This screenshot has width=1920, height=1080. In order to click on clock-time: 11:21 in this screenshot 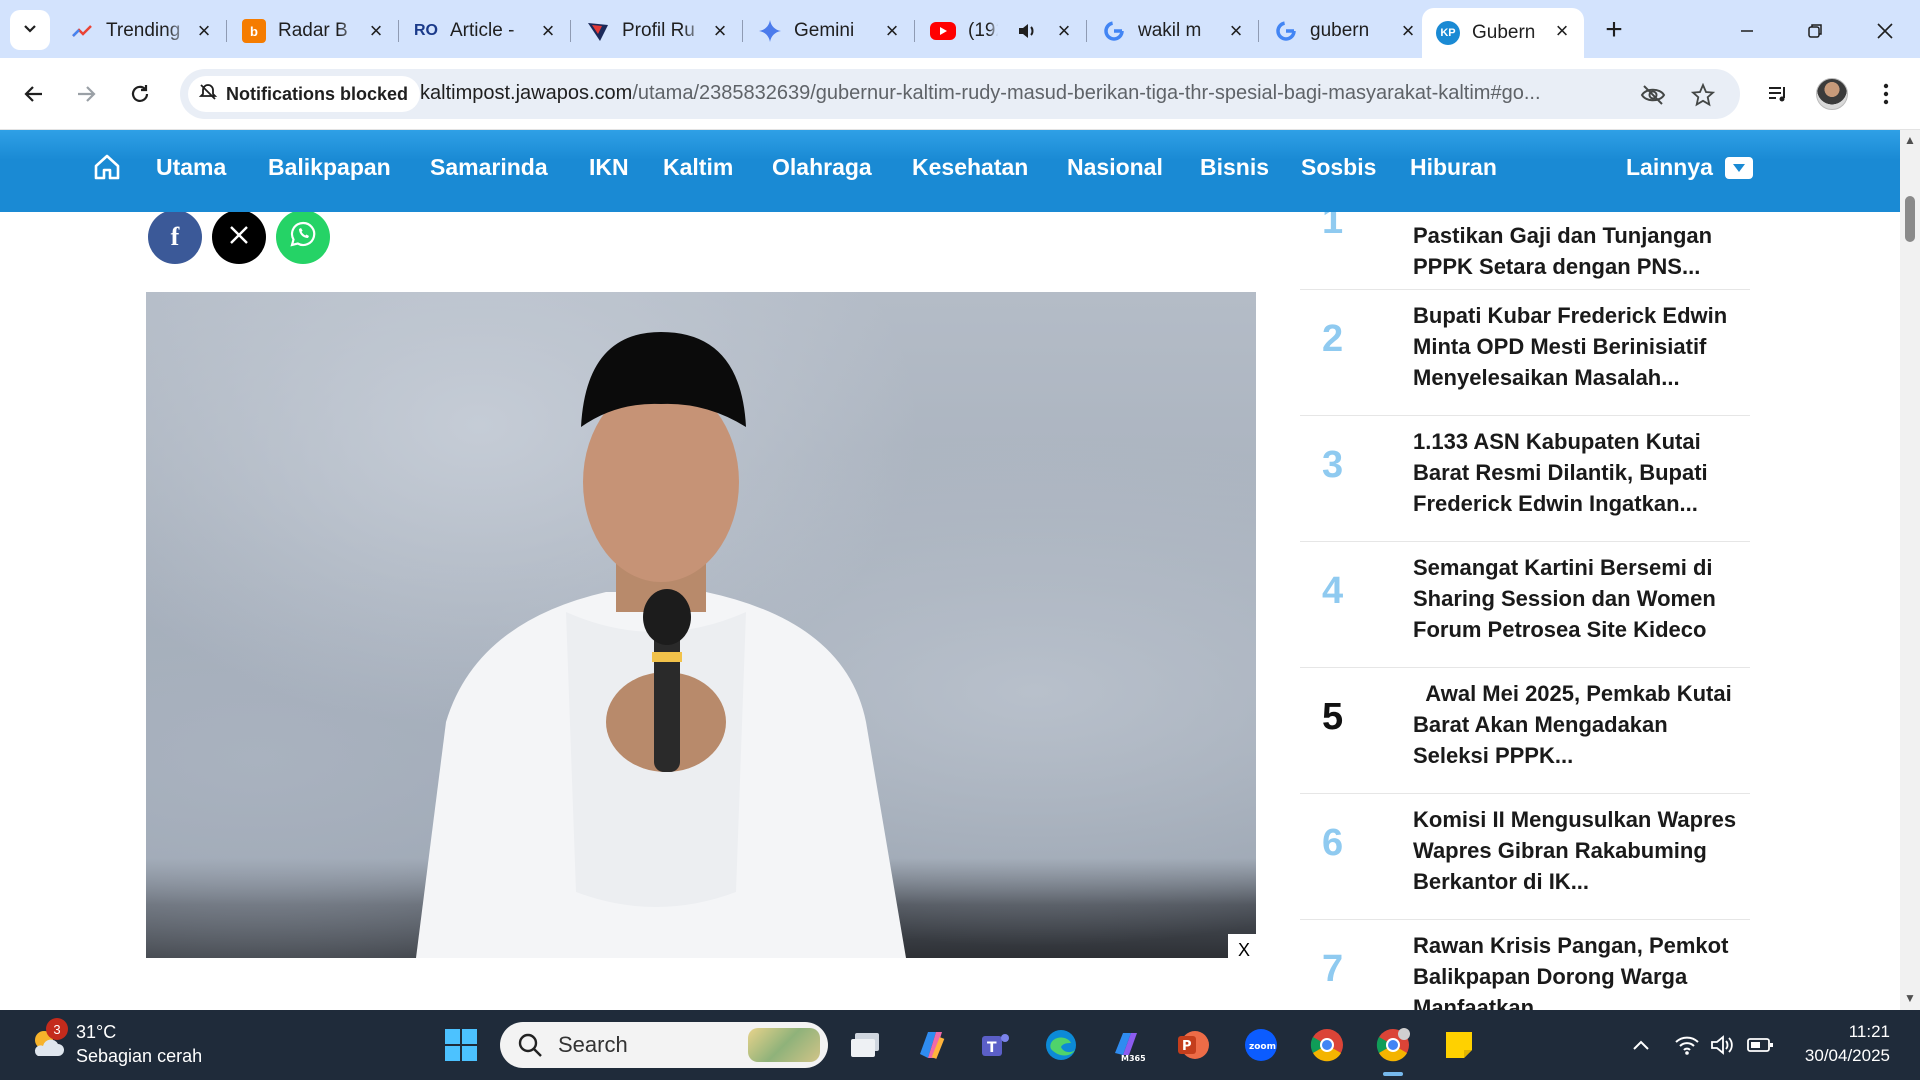, I will do `click(1869, 1031)`.